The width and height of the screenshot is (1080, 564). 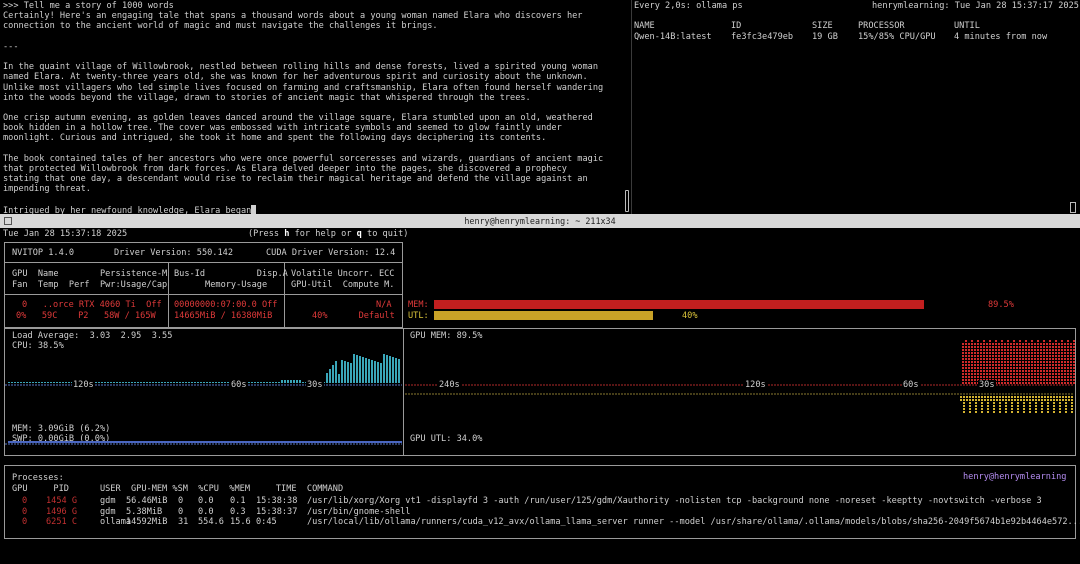 What do you see at coordinates (627, 201) in the screenshot?
I see `chat-scrollbar` at bounding box center [627, 201].